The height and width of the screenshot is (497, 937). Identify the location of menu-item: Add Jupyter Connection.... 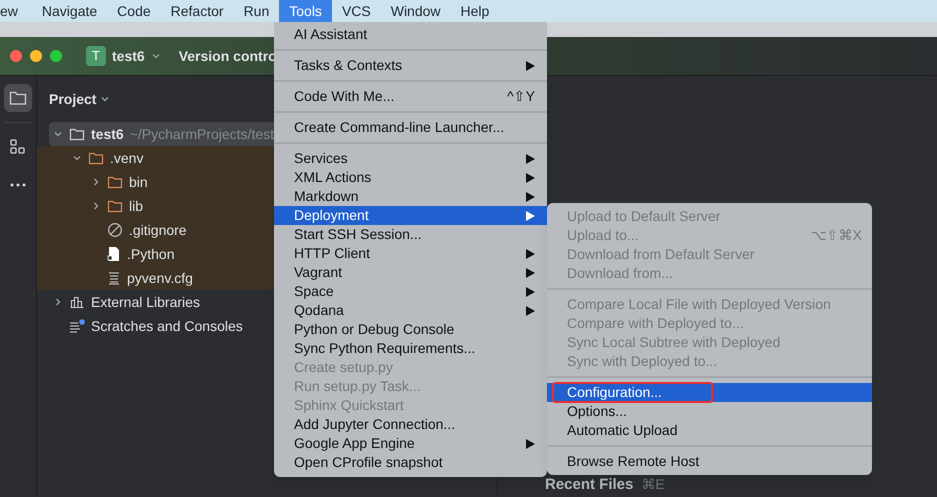
(410, 424).